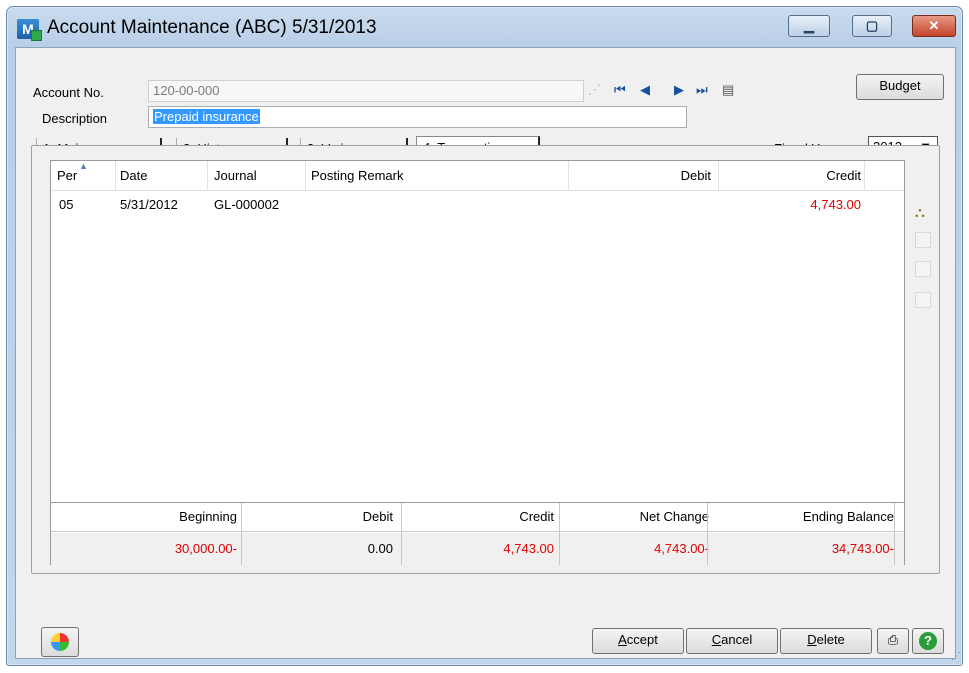 This screenshot has width=969, height=673. What do you see at coordinates (674, 516) in the screenshot?
I see `total-net-change-header: Net Change` at bounding box center [674, 516].